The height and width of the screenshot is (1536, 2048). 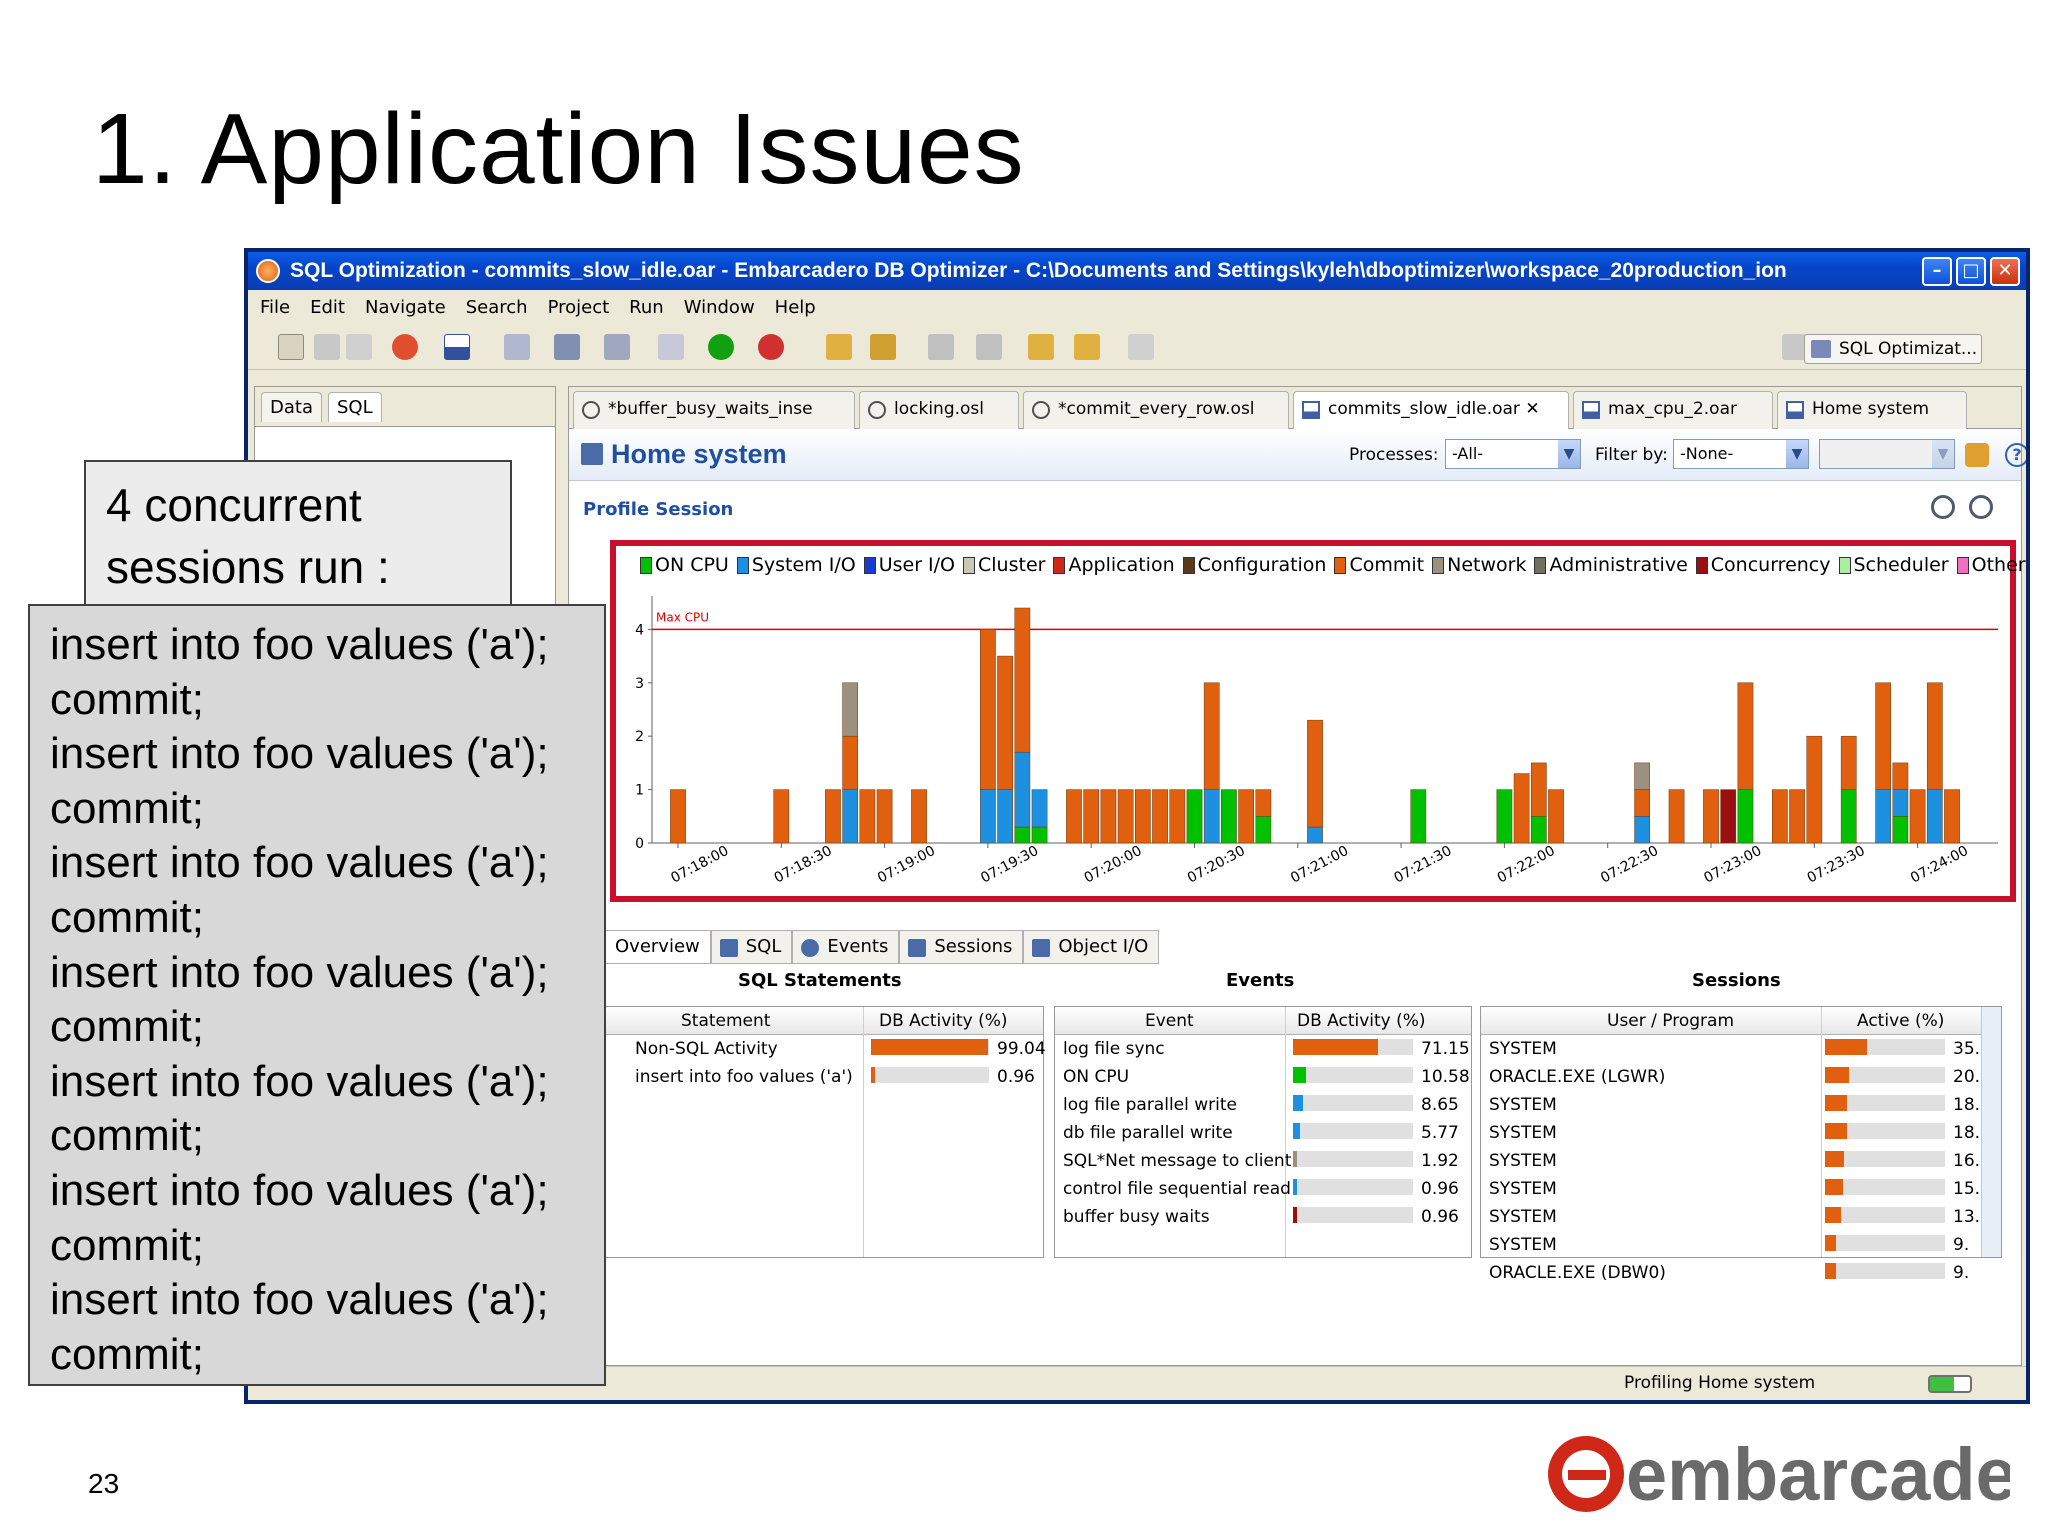 What do you see at coordinates (1937, 271) in the screenshot?
I see `minimize-button: –` at bounding box center [1937, 271].